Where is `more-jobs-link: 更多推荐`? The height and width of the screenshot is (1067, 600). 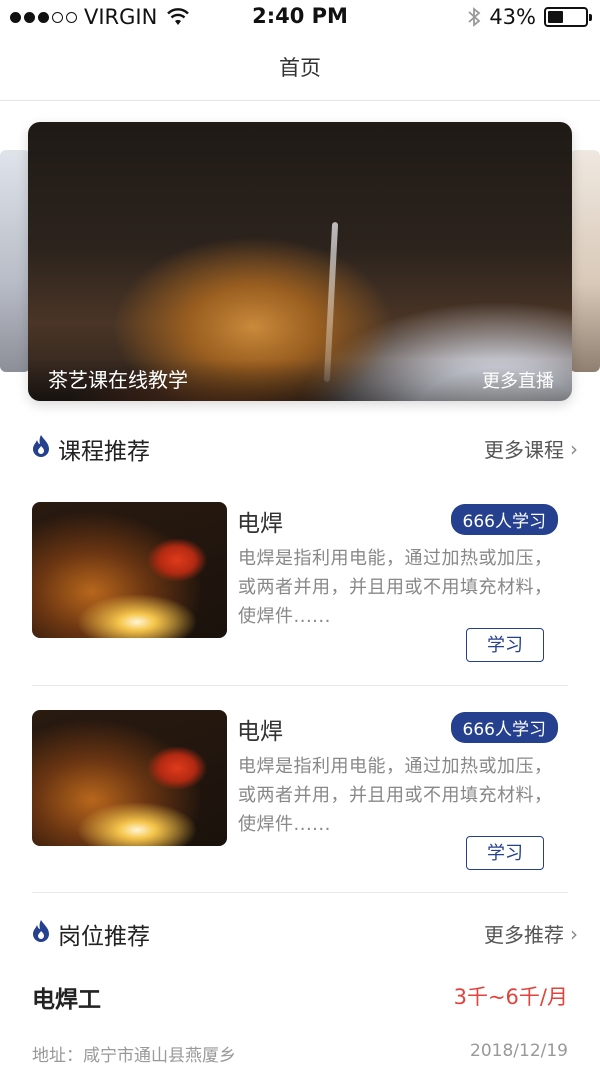
more-jobs-link: 更多推荐 is located at coordinates (524, 933).